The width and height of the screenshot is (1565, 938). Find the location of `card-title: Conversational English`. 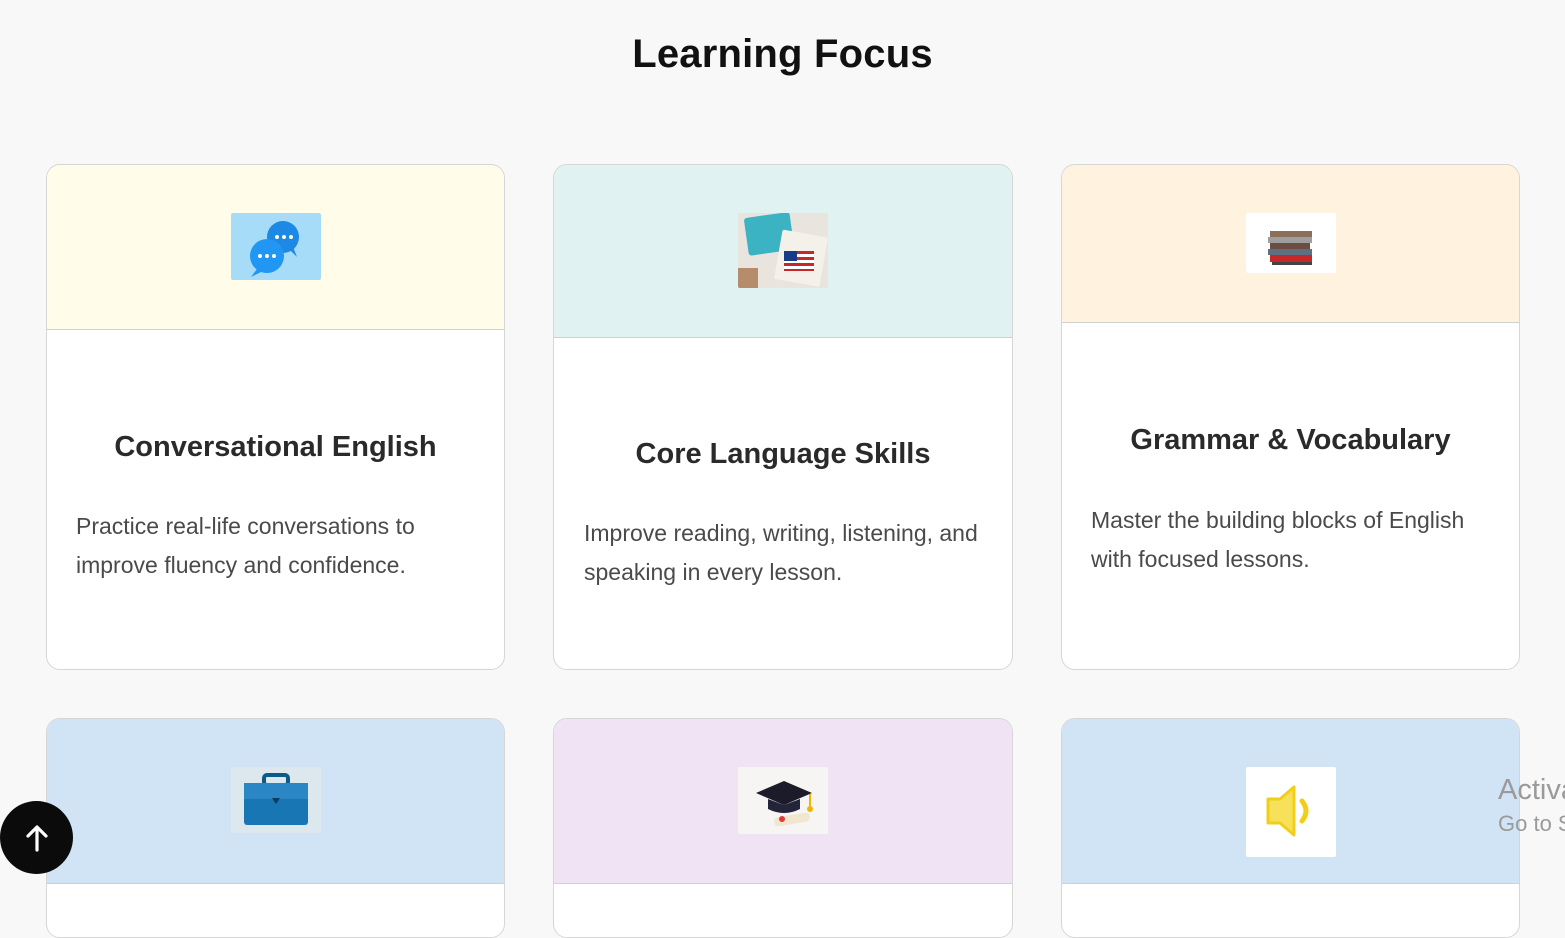

card-title: Conversational English is located at coordinates (275, 447).